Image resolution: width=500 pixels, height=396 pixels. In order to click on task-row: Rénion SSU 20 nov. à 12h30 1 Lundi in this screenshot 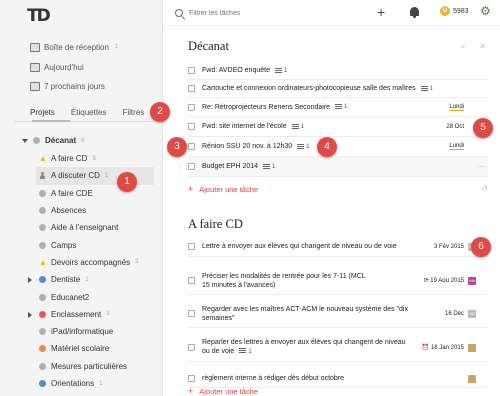, I will do `click(338, 147)`.